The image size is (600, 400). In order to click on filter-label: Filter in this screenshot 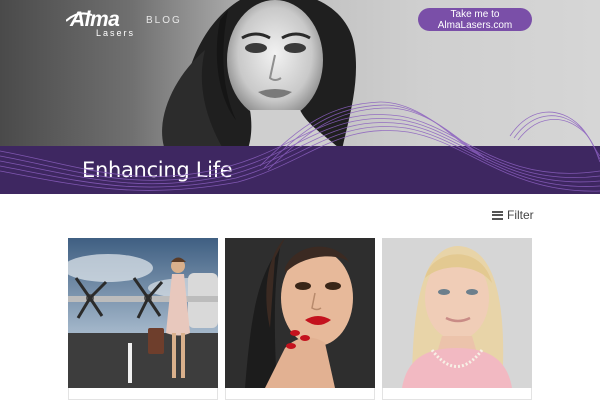, I will do `click(520, 215)`.